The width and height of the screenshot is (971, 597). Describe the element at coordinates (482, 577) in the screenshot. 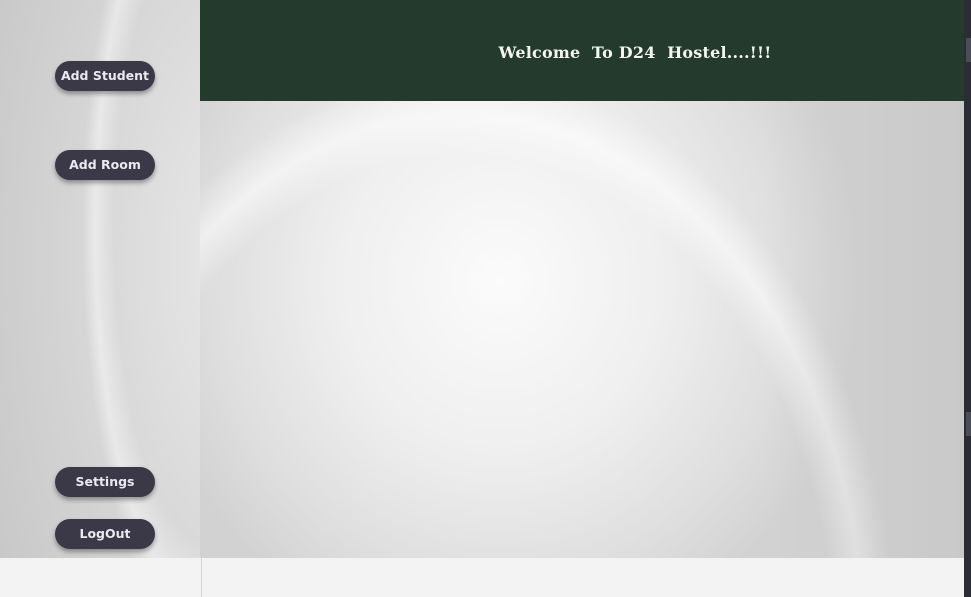

I see `bottom-strip` at that location.